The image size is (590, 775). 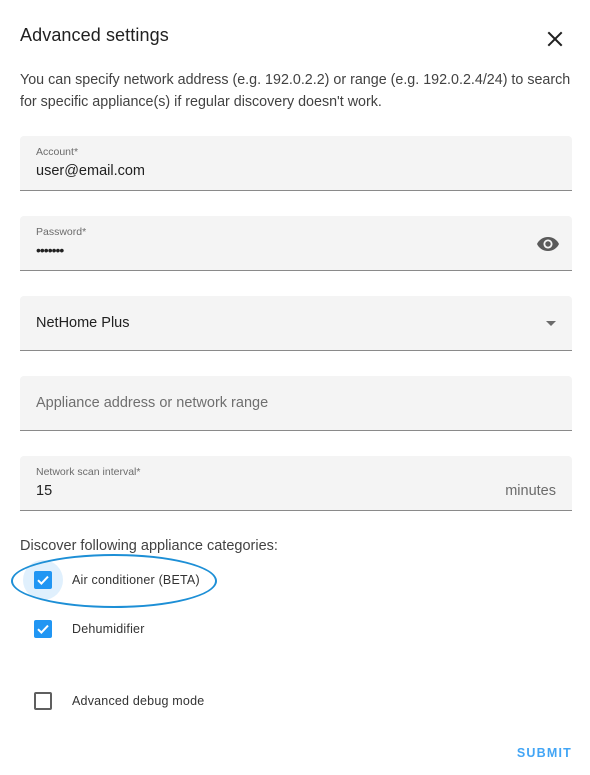 What do you see at coordinates (152, 403) in the screenshot?
I see `address-placeholder: Appliance address or network range` at bounding box center [152, 403].